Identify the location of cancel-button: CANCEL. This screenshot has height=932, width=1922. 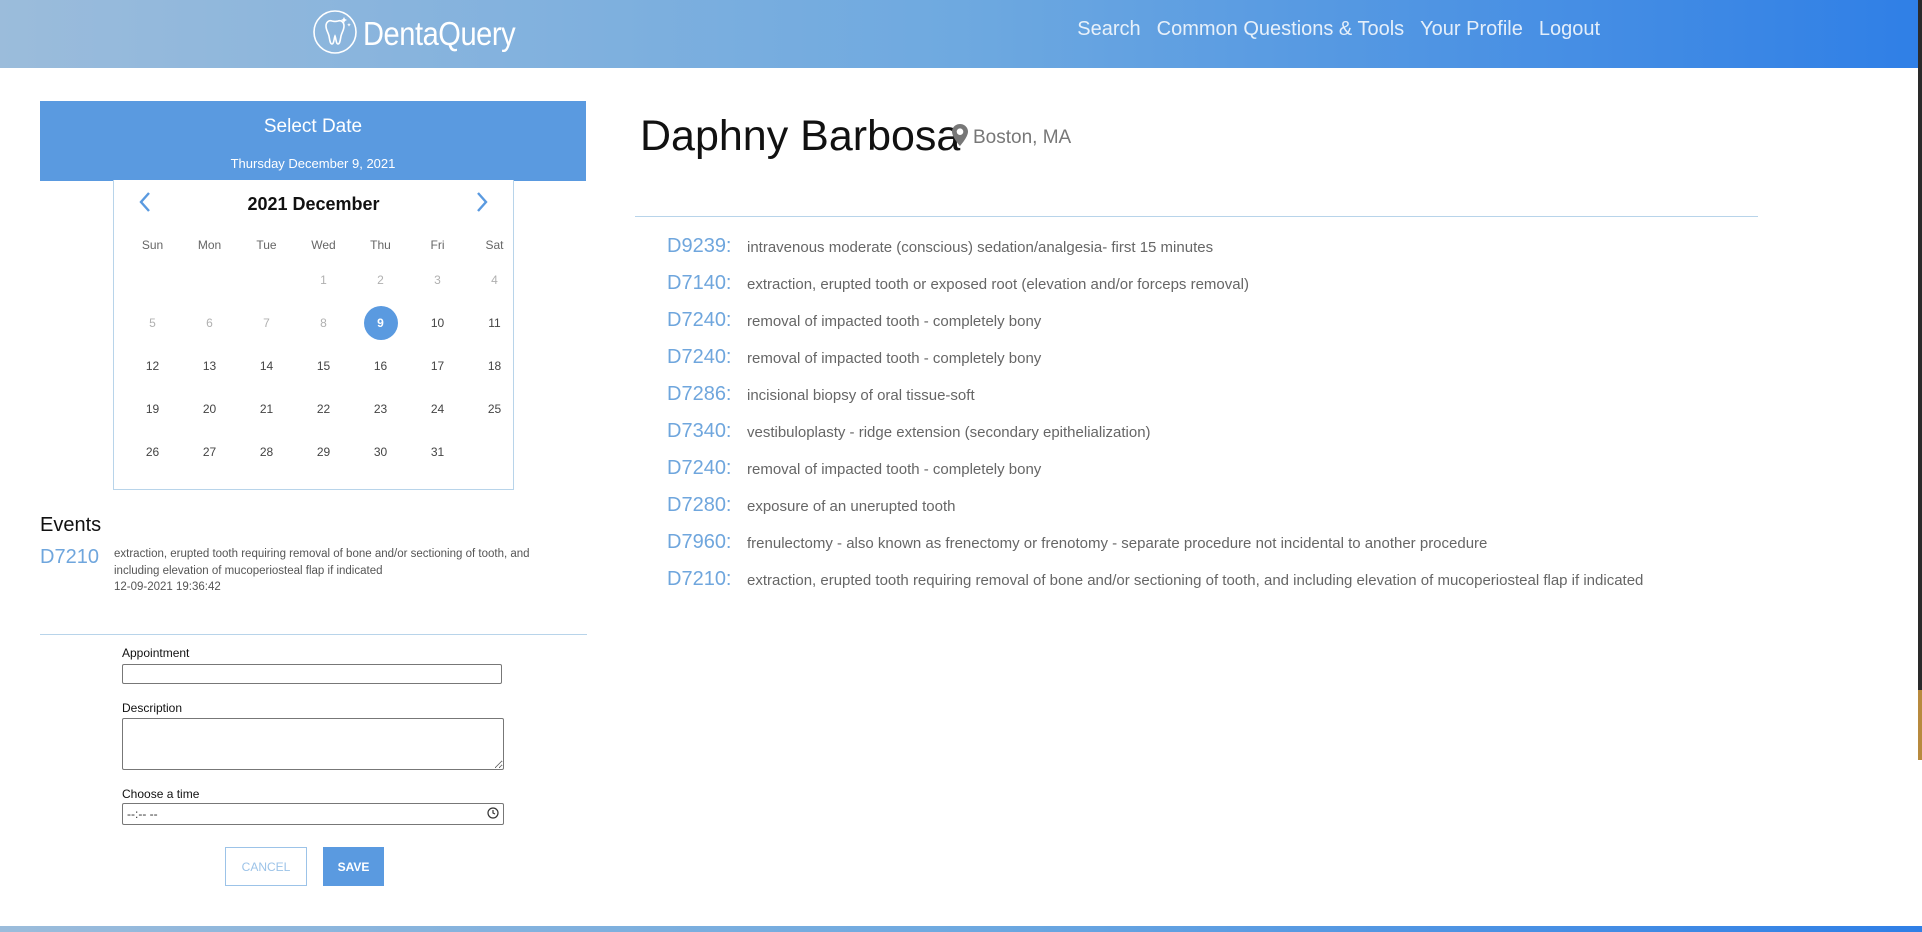
(266, 866).